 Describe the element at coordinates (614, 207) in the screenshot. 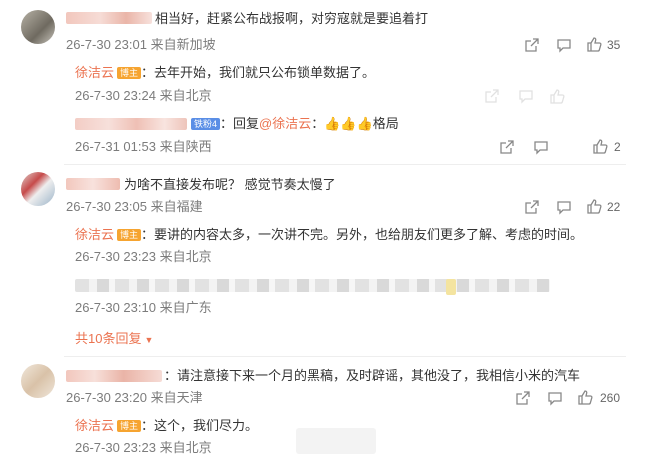

I see `like-count: 22` at that location.